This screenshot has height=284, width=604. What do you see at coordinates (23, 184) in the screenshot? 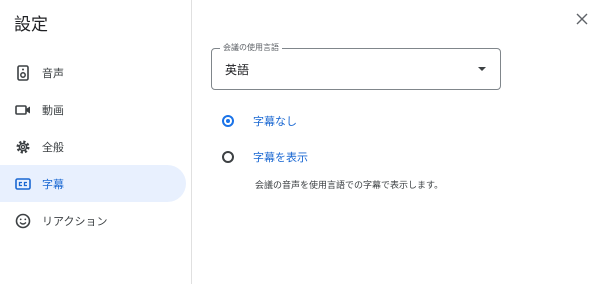
I see `closed-caption-icon` at bounding box center [23, 184].